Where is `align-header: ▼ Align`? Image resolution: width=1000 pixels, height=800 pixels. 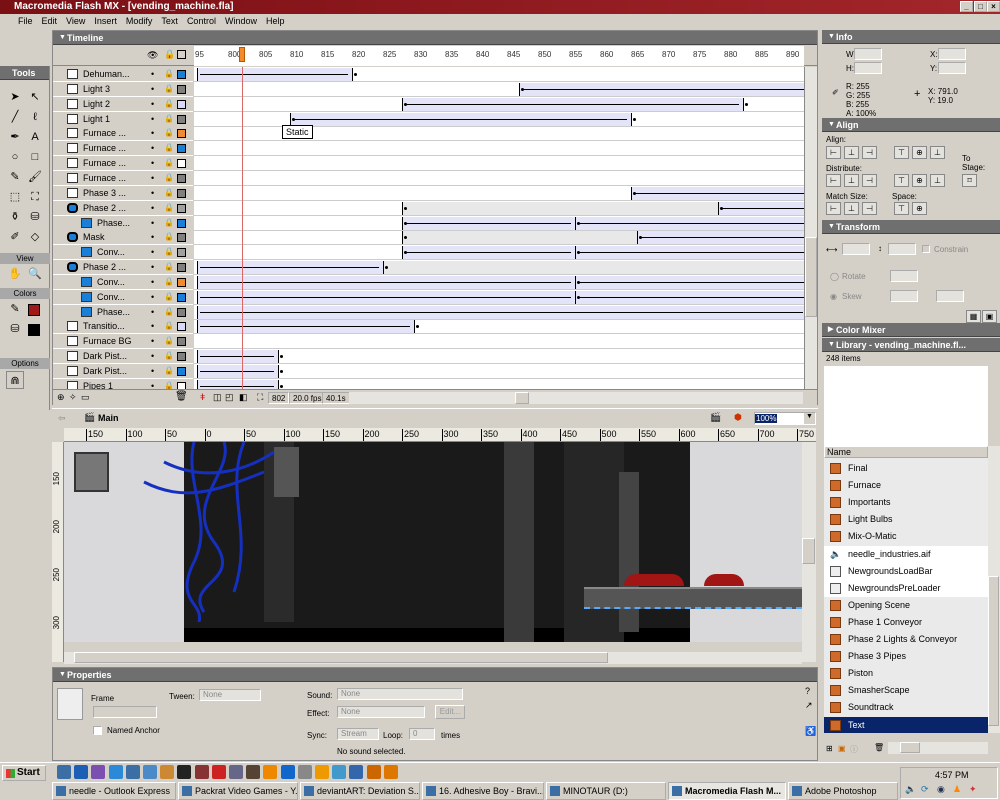
align-header: ▼ Align is located at coordinates (911, 125).